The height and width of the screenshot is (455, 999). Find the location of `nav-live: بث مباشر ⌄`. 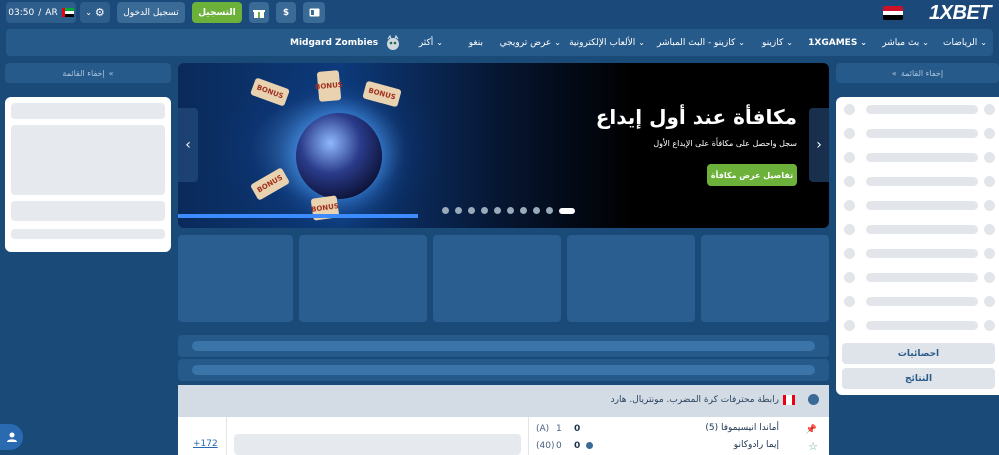

nav-live: بث مباشر ⌄ is located at coordinates (905, 42).